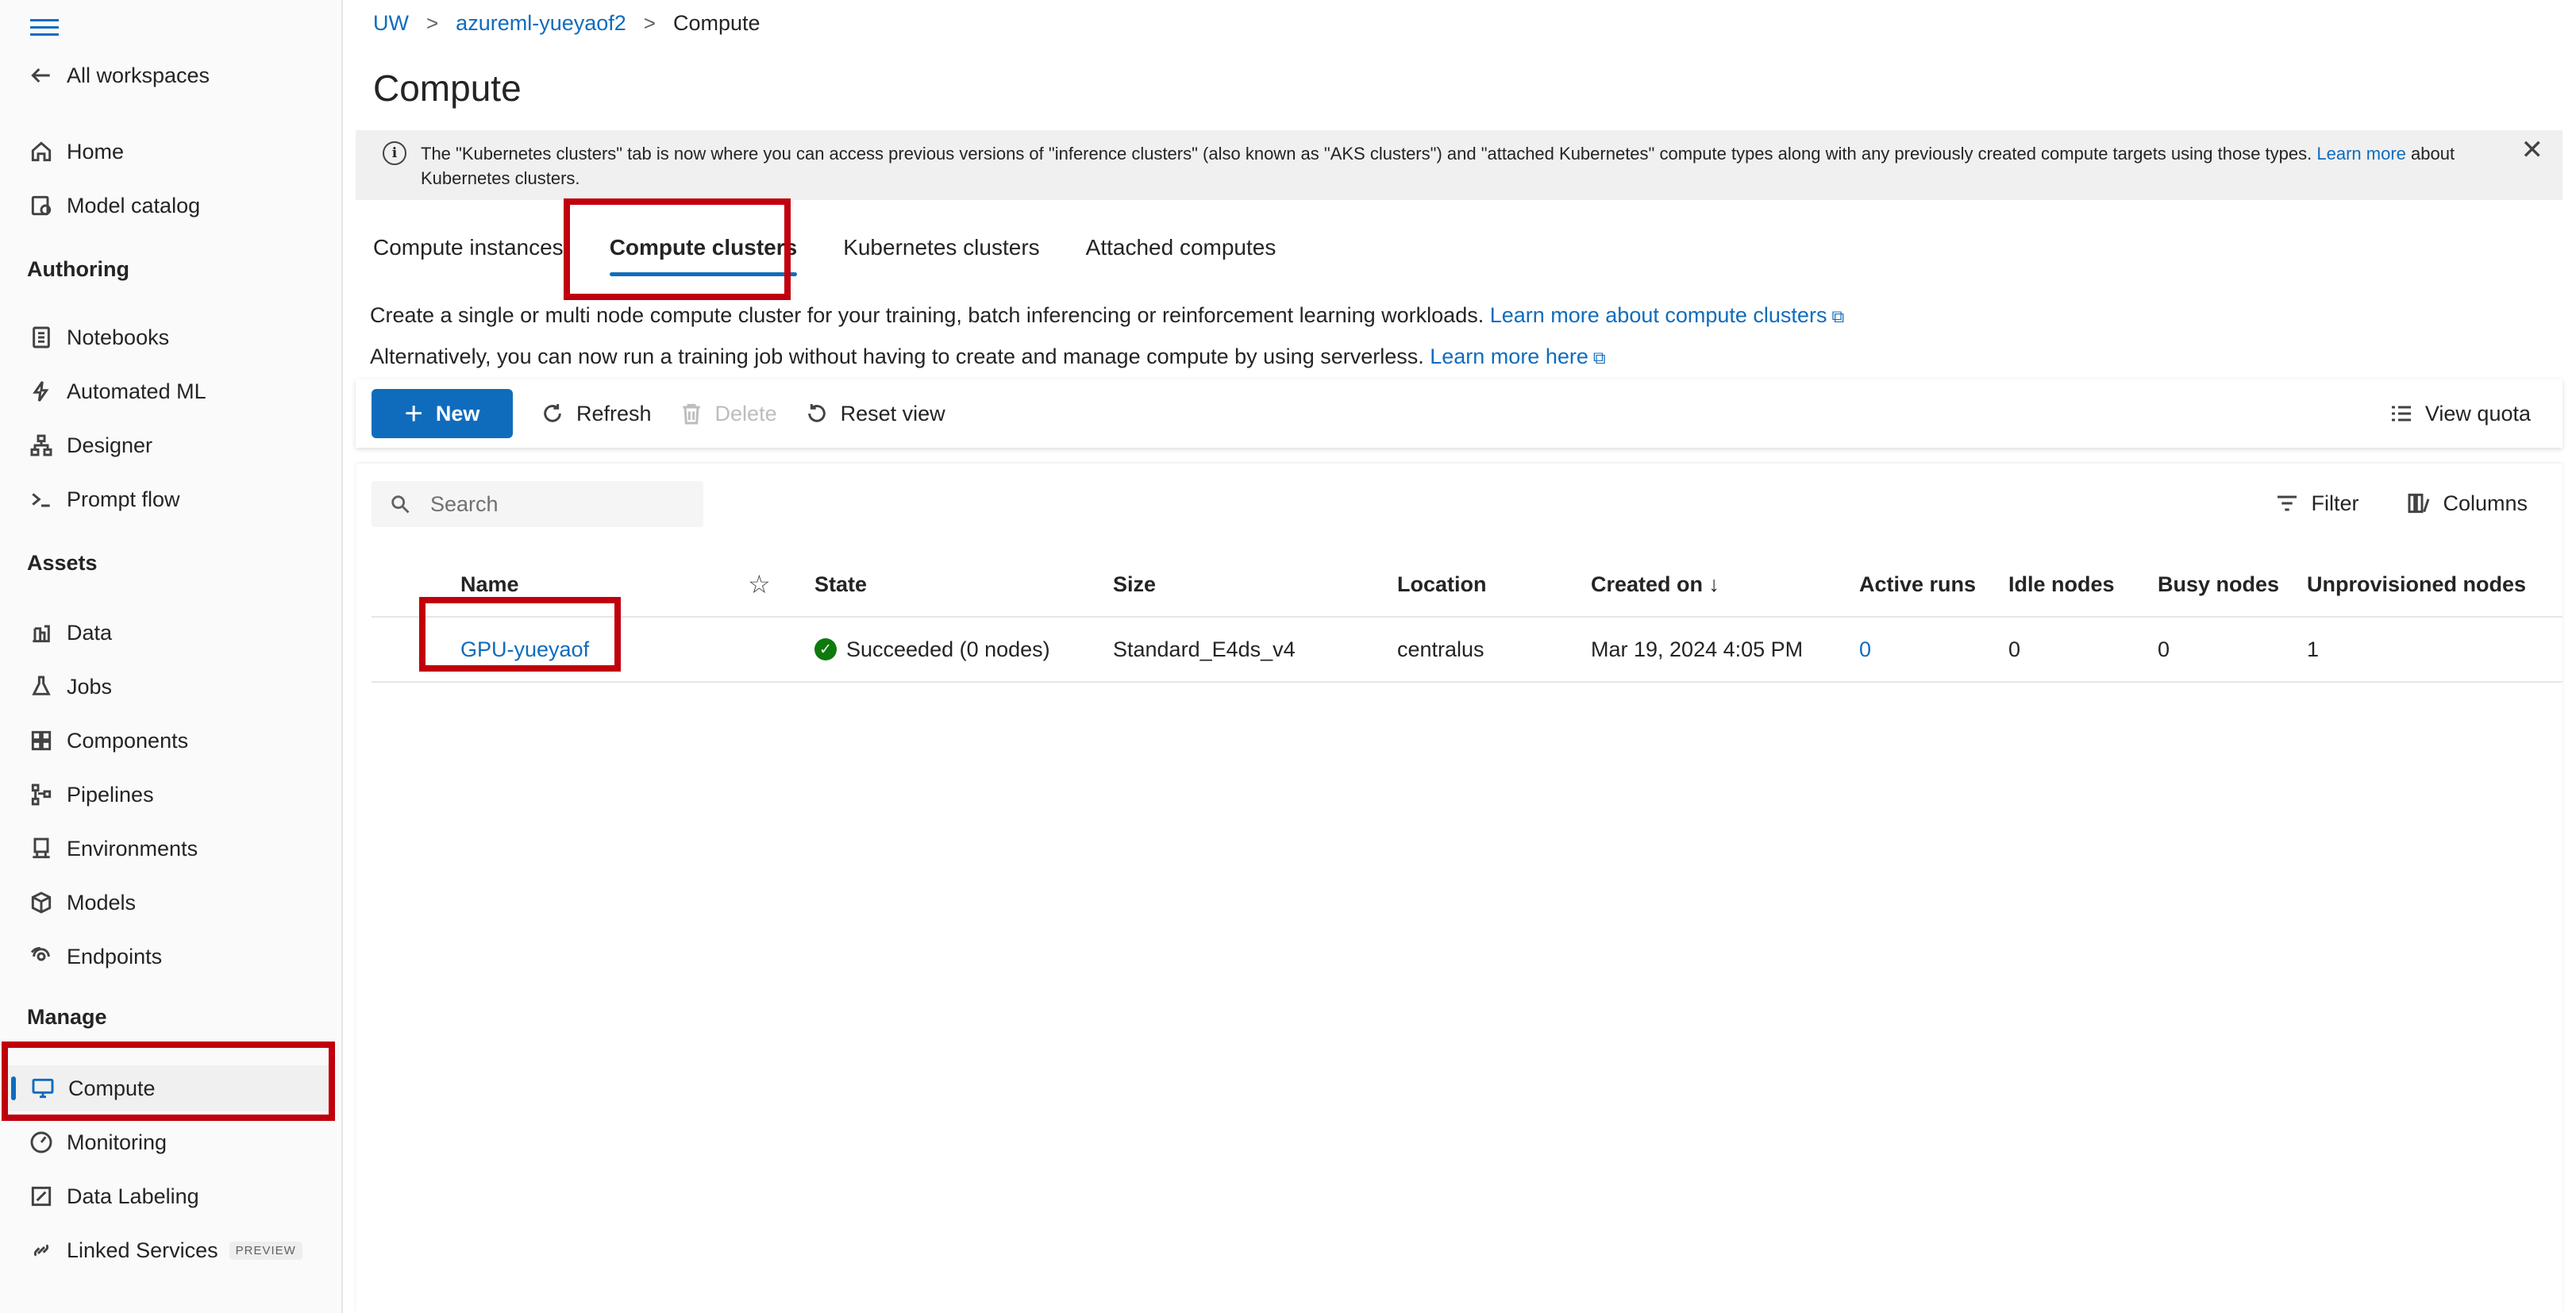 This screenshot has width=2576, height=1313. What do you see at coordinates (2361, 154) in the screenshot?
I see `banner-learn-more-link: Learn more` at bounding box center [2361, 154].